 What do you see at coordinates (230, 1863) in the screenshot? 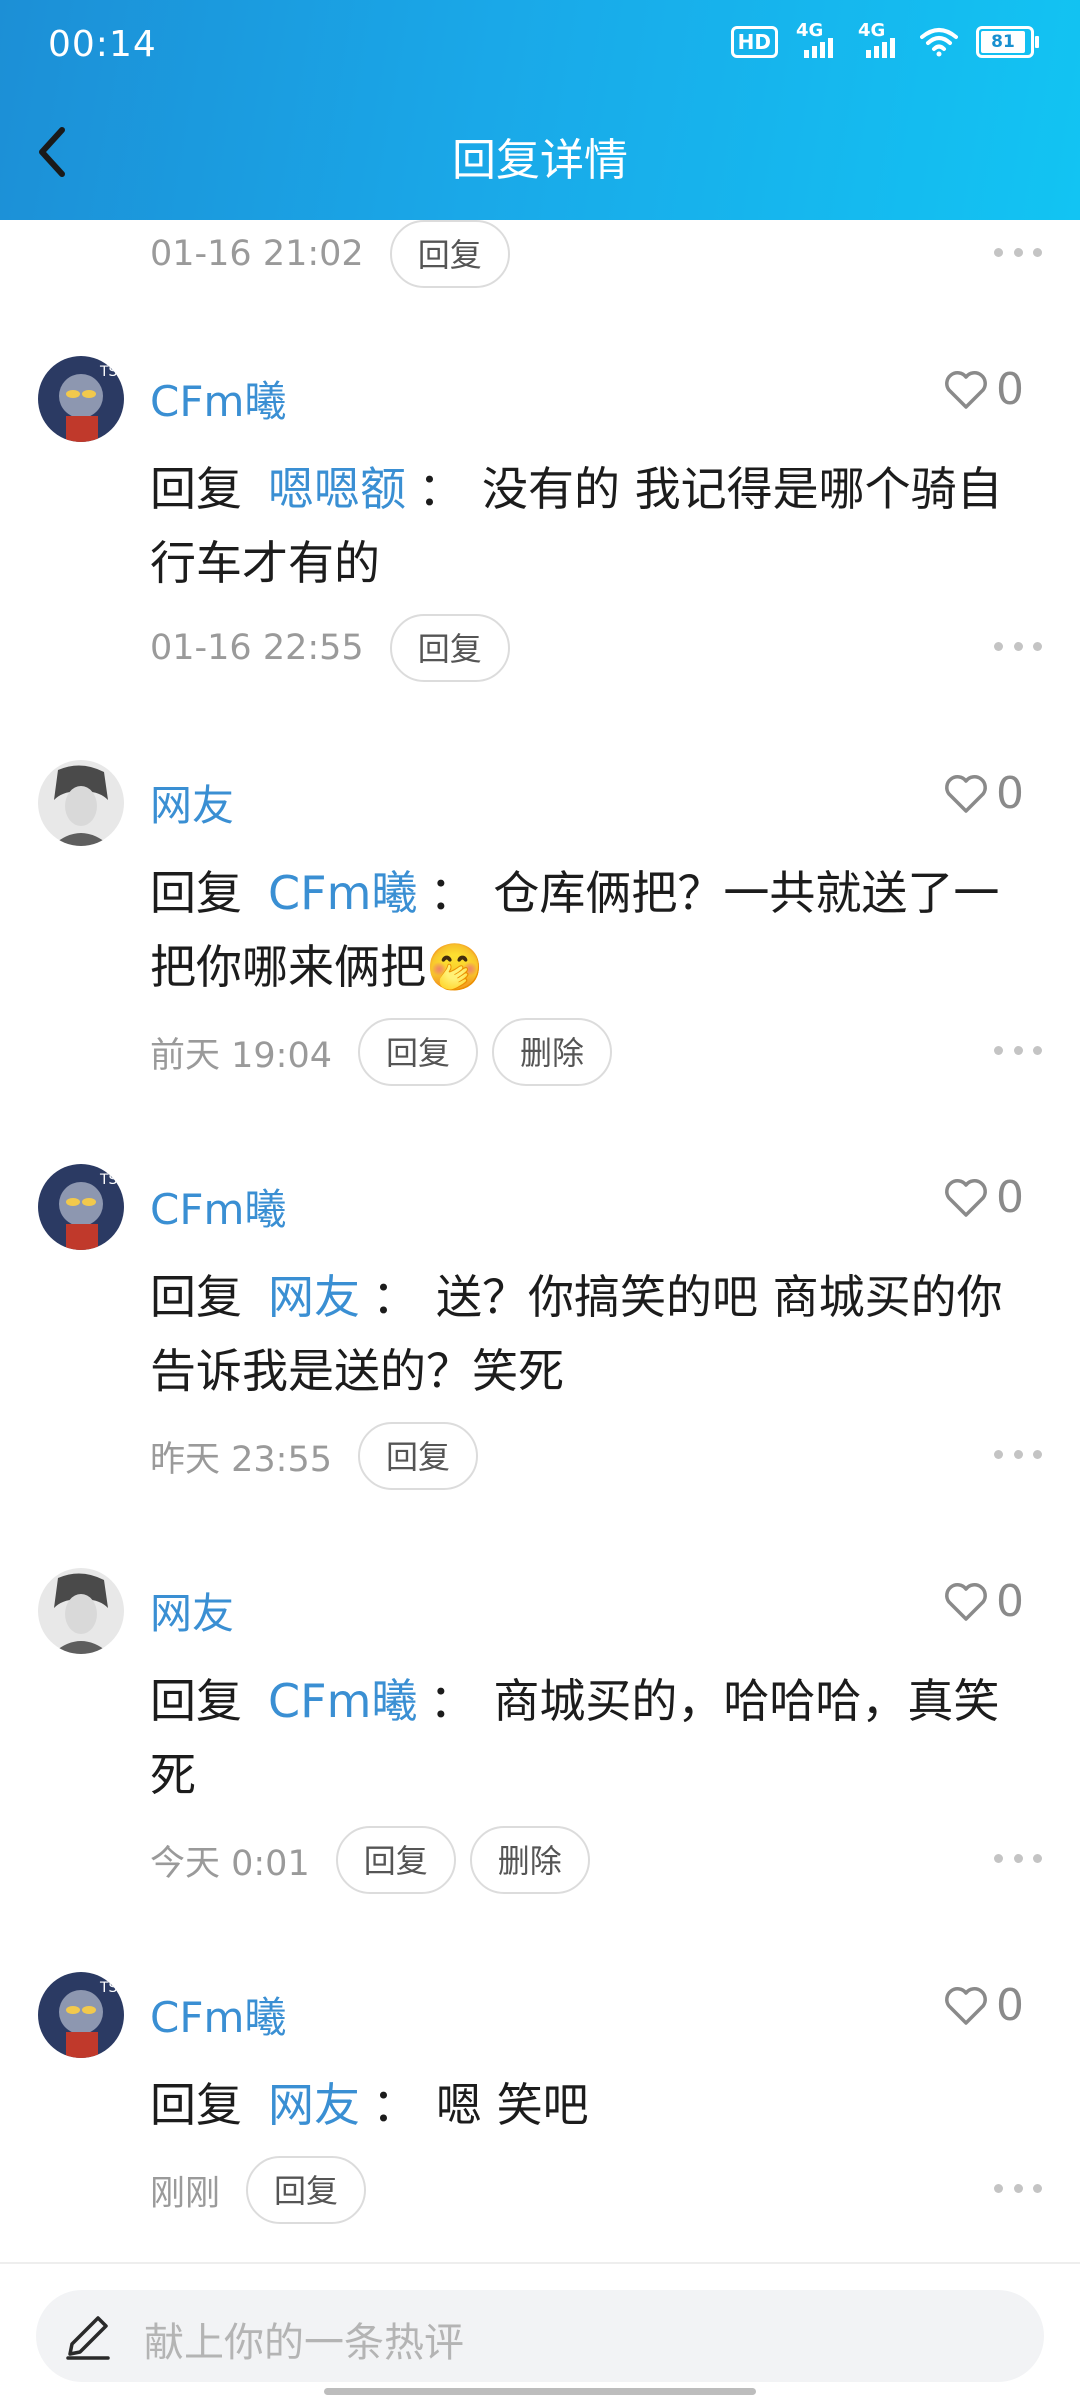
I see `comment-time: 今天 0:01` at bounding box center [230, 1863].